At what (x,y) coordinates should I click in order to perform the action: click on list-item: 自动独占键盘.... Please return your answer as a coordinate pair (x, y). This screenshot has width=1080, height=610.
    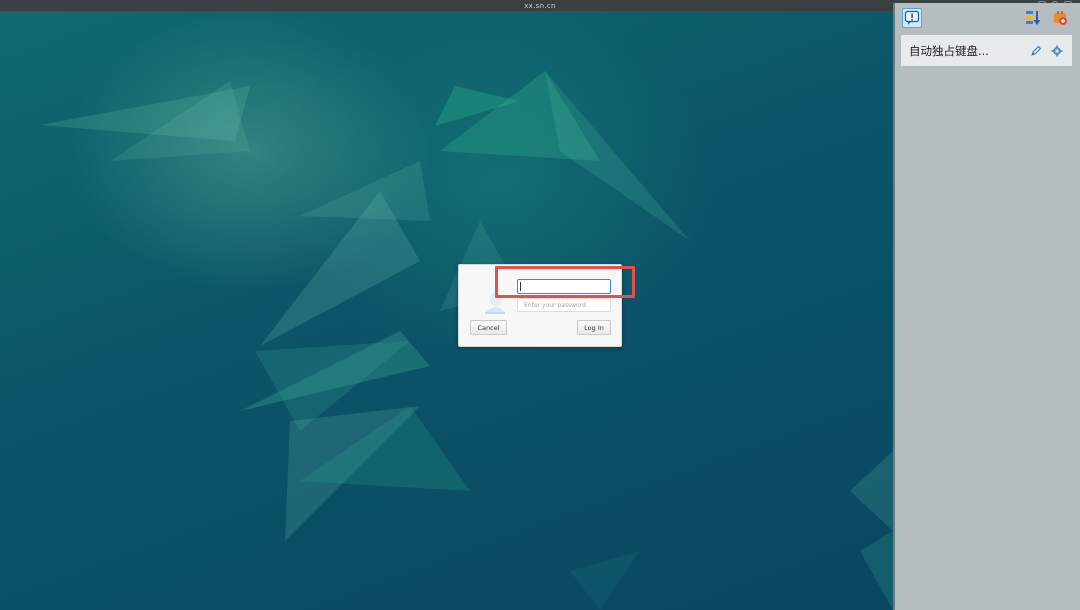
    Looking at the image, I should click on (986, 50).